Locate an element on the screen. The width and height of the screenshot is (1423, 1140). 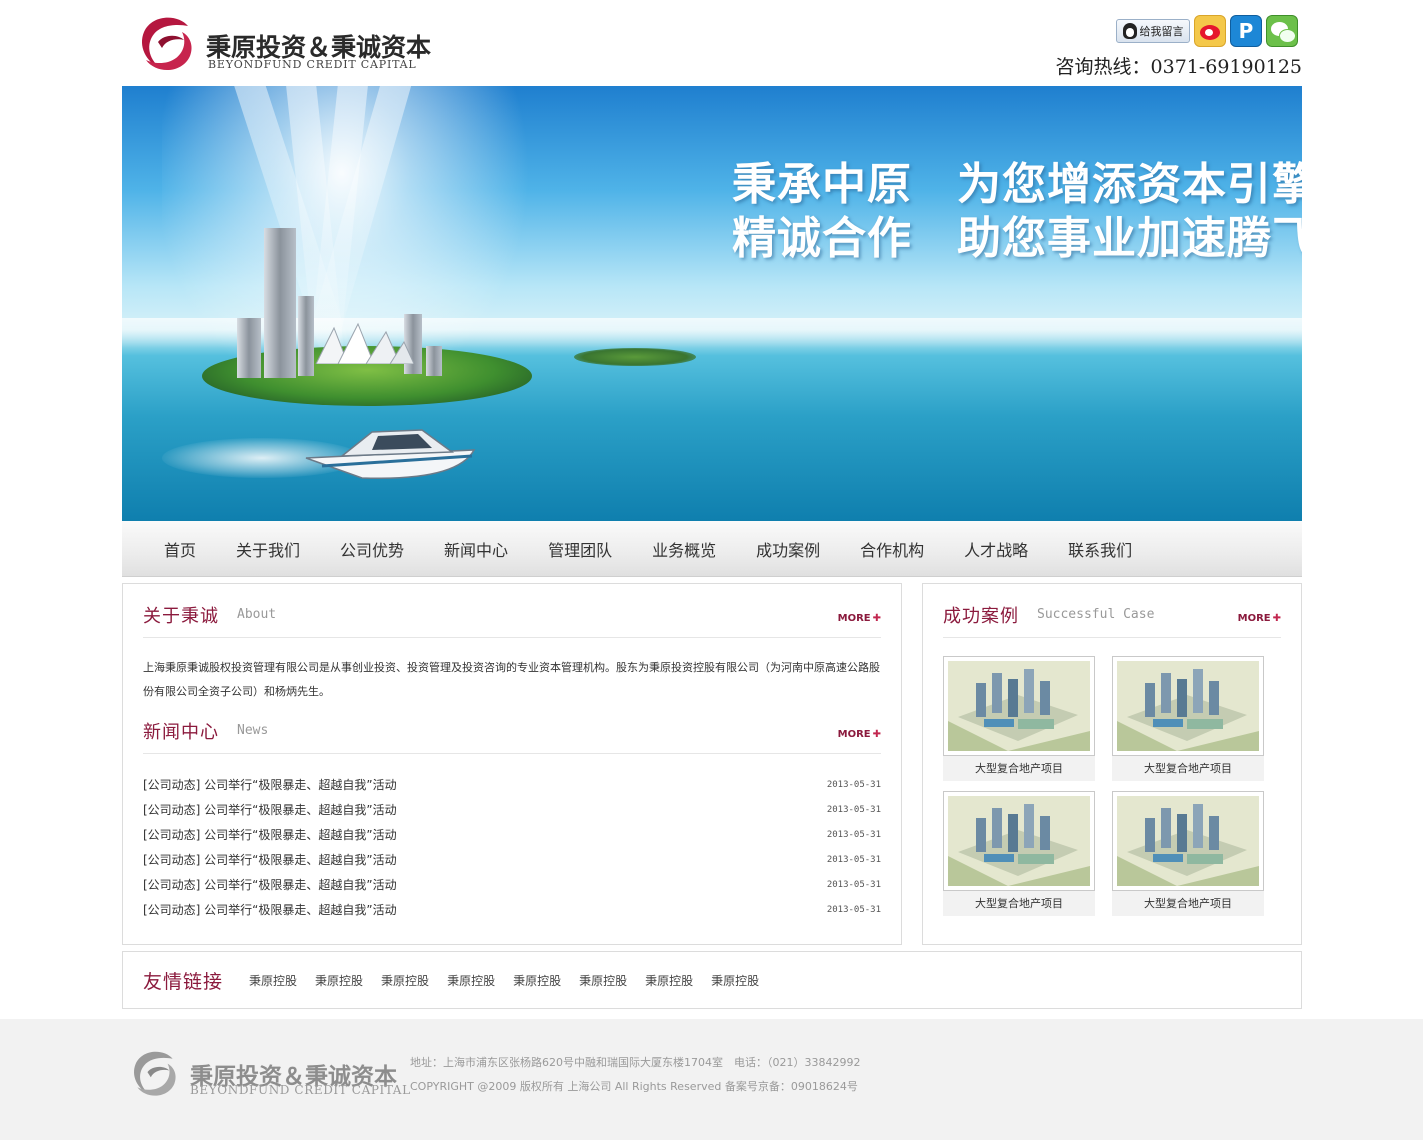
nav-item-talent: 人才战略 is located at coordinates (996, 549).